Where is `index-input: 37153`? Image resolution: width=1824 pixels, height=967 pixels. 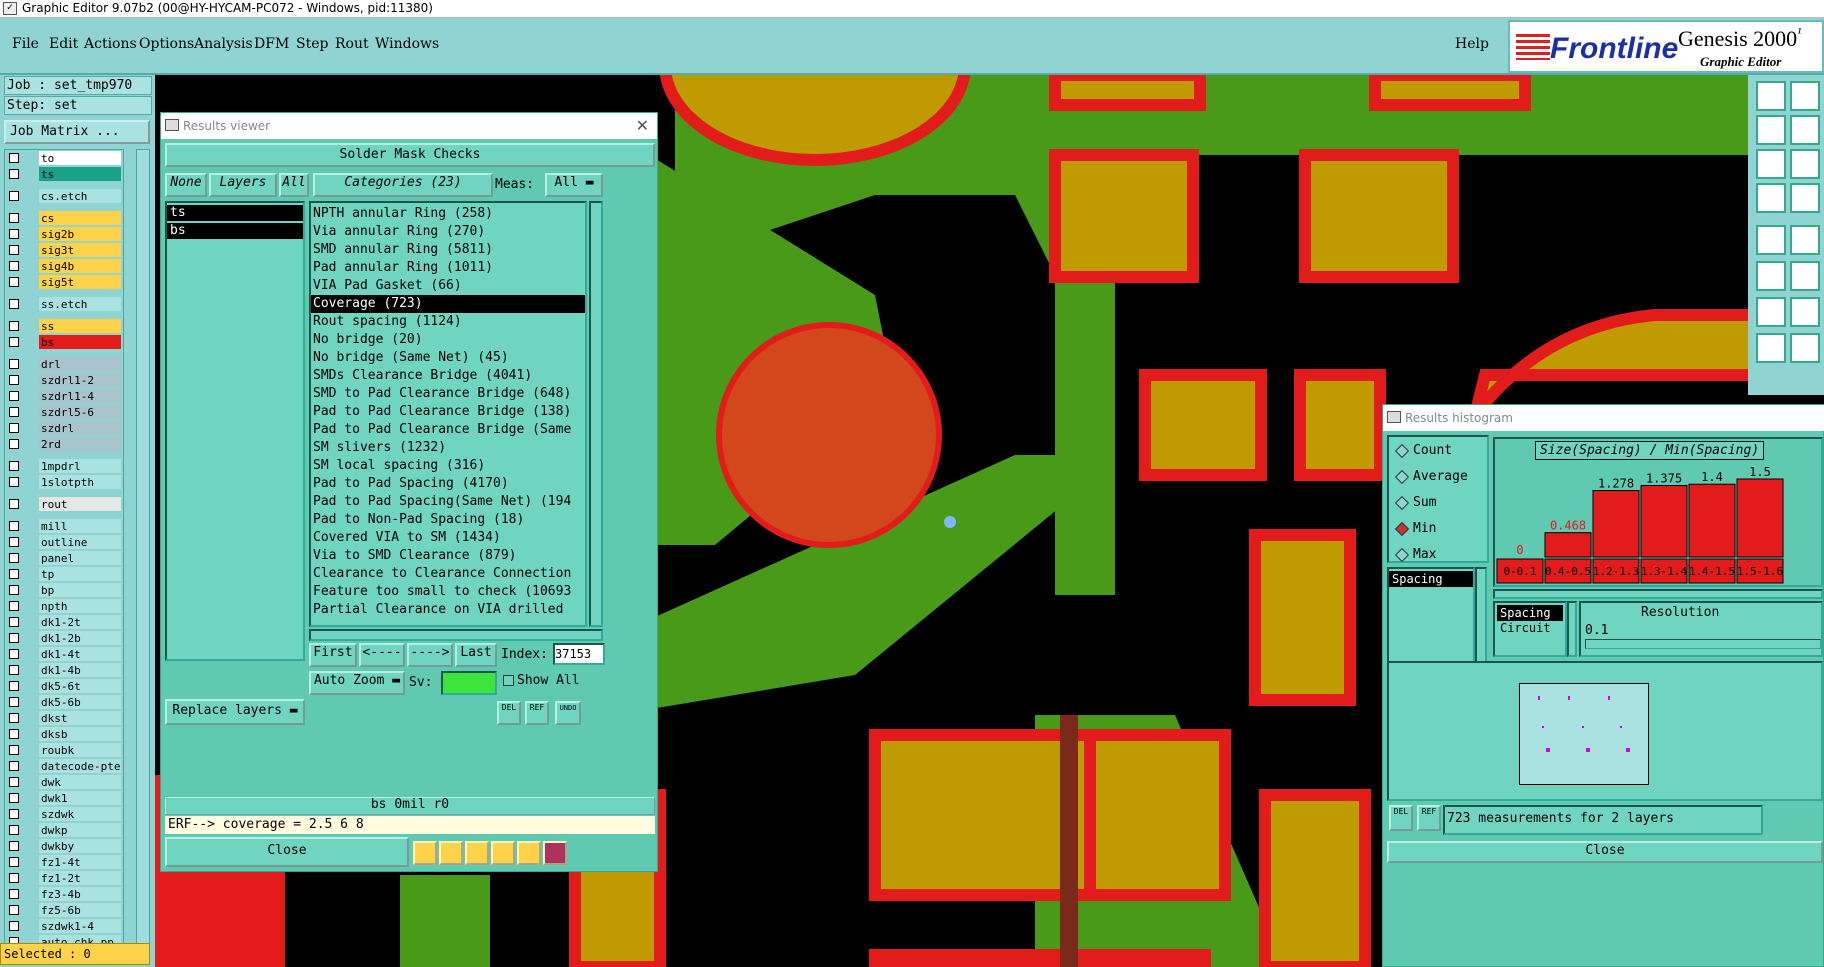
index-input: 37153 is located at coordinates (579, 654).